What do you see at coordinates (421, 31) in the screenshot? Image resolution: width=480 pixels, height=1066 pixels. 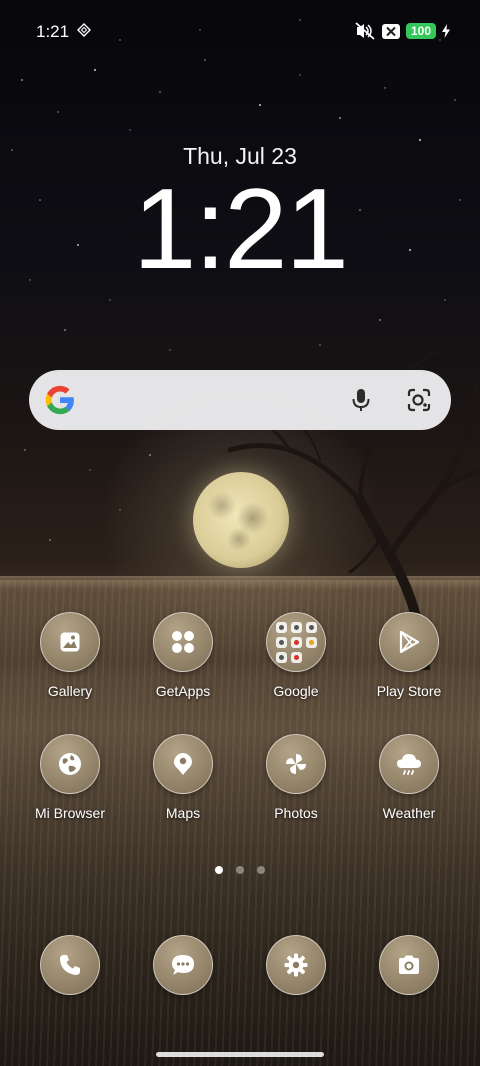 I see `battery-icon: 100` at bounding box center [421, 31].